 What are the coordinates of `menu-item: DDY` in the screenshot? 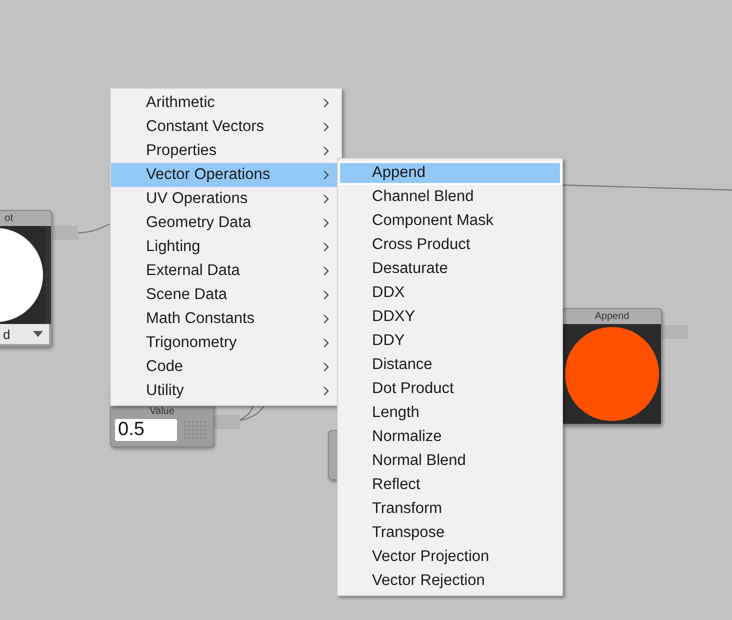 It's located at (450, 341).